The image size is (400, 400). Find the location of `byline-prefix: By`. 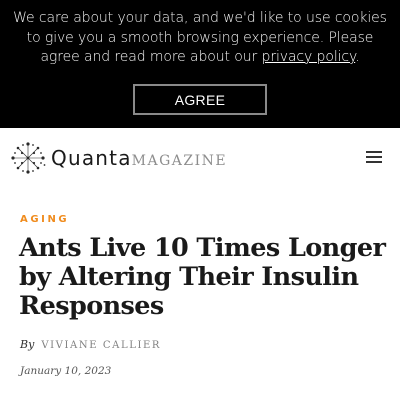

byline-prefix: By is located at coordinates (27, 344).